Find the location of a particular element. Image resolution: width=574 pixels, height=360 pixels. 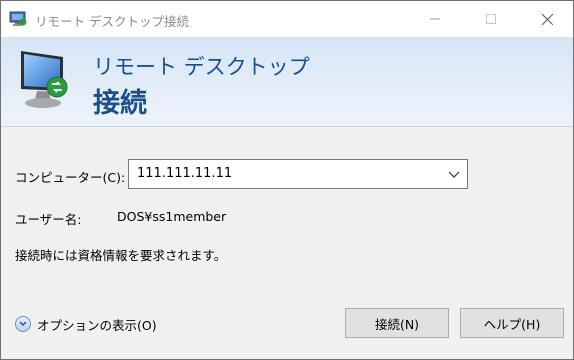

title-bar: リモート デスクトップ接続 is located at coordinates (287, 19).